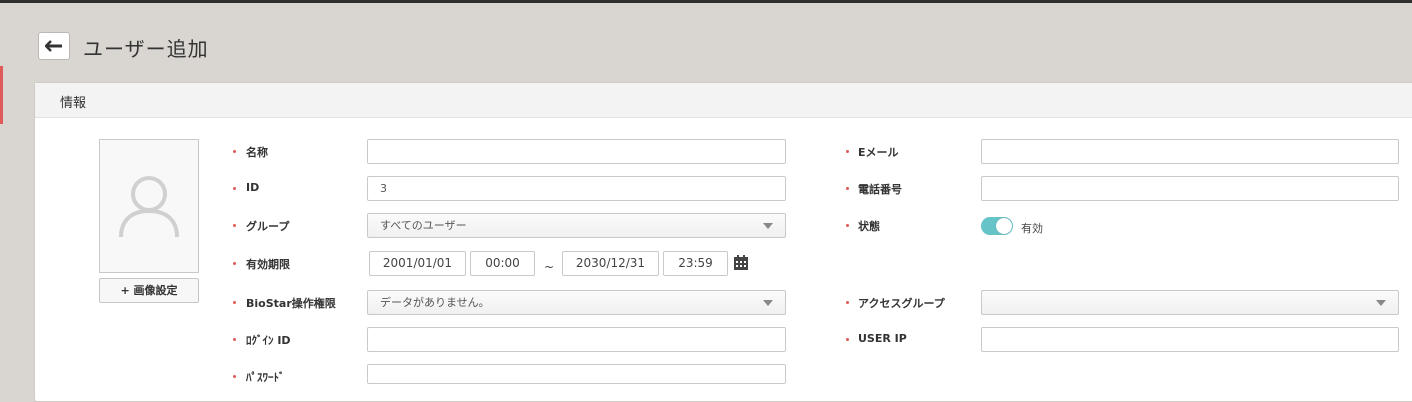 Image resolution: width=1412 pixels, height=402 pixels. Describe the element at coordinates (706, 1) in the screenshot. I see `top-edge-bar` at that location.